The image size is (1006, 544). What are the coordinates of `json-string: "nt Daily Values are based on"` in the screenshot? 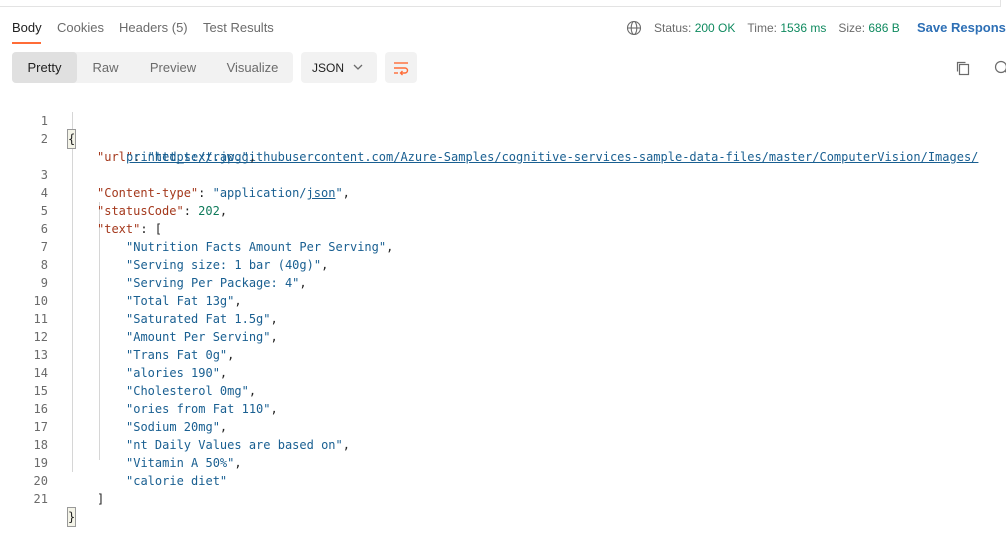 It's located at (234, 445).